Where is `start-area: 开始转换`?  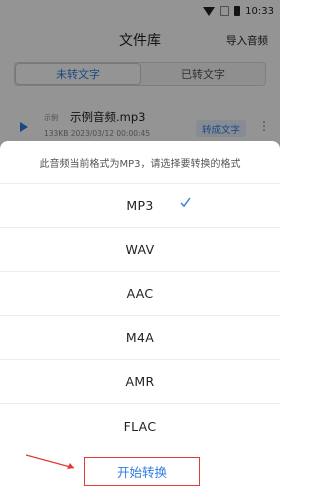
start-area: 开始转换 is located at coordinates (140, 474).